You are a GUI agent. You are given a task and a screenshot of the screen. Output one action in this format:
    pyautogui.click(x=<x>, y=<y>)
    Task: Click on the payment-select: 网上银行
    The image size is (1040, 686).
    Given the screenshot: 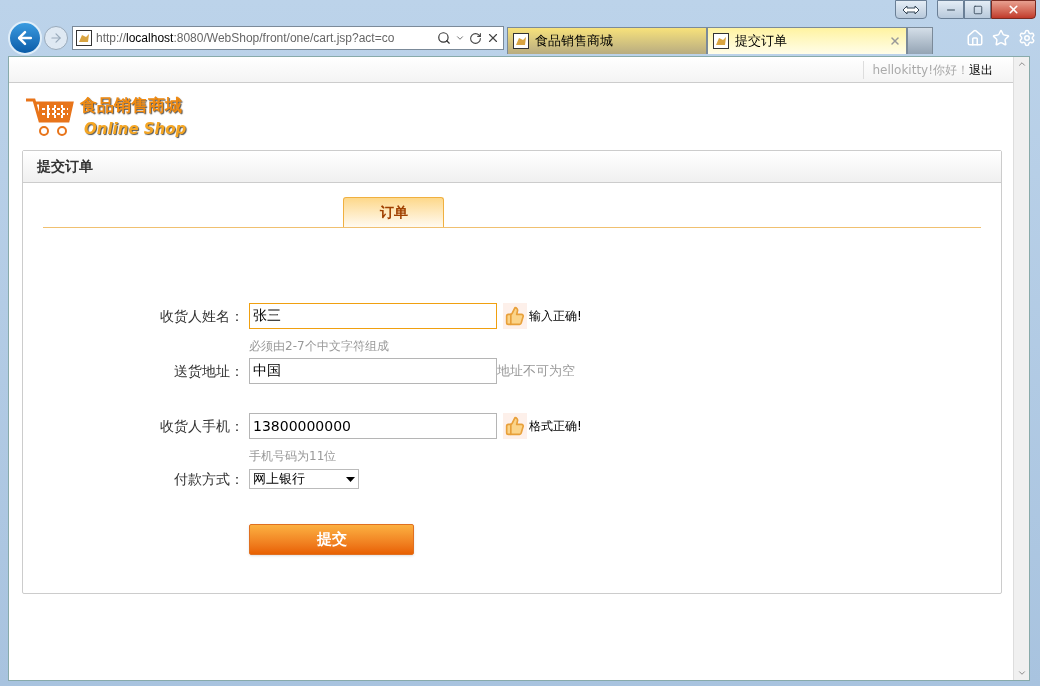 What is the action you would take?
    pyautogui.click(x=304, y=479)
    